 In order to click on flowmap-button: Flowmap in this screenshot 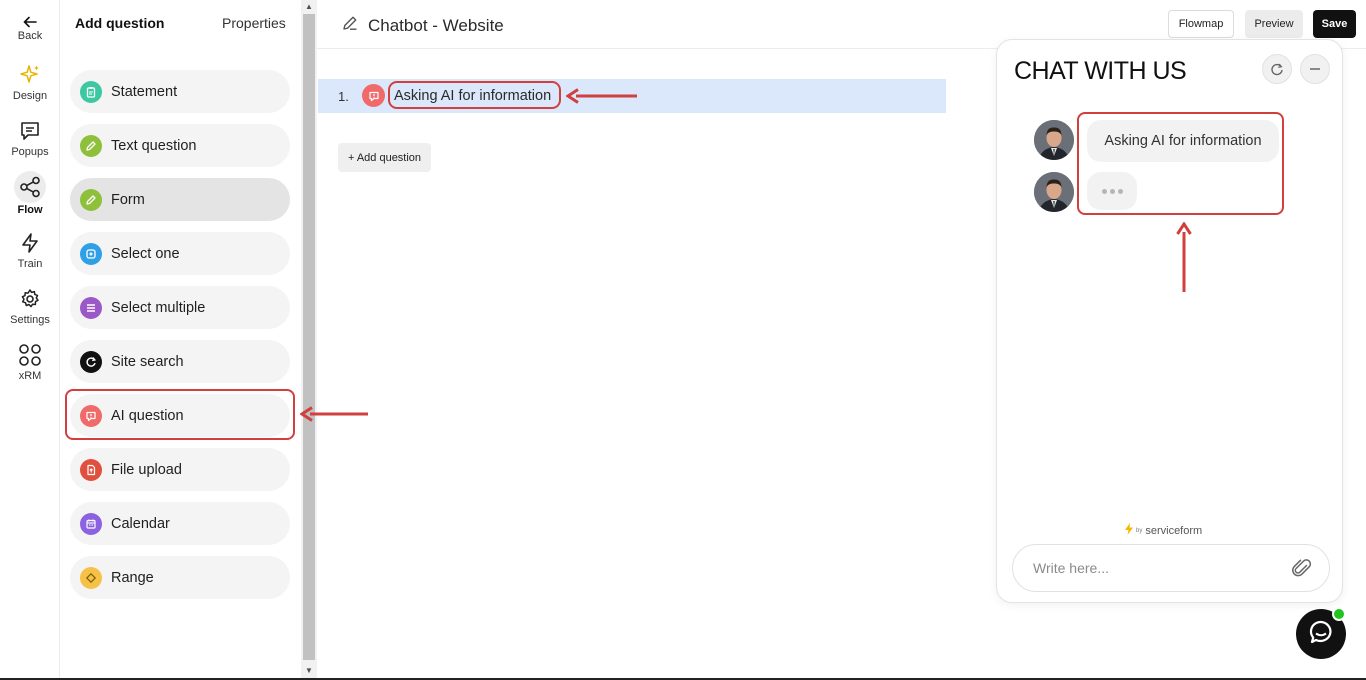, I will do `click(1201, 24)`.